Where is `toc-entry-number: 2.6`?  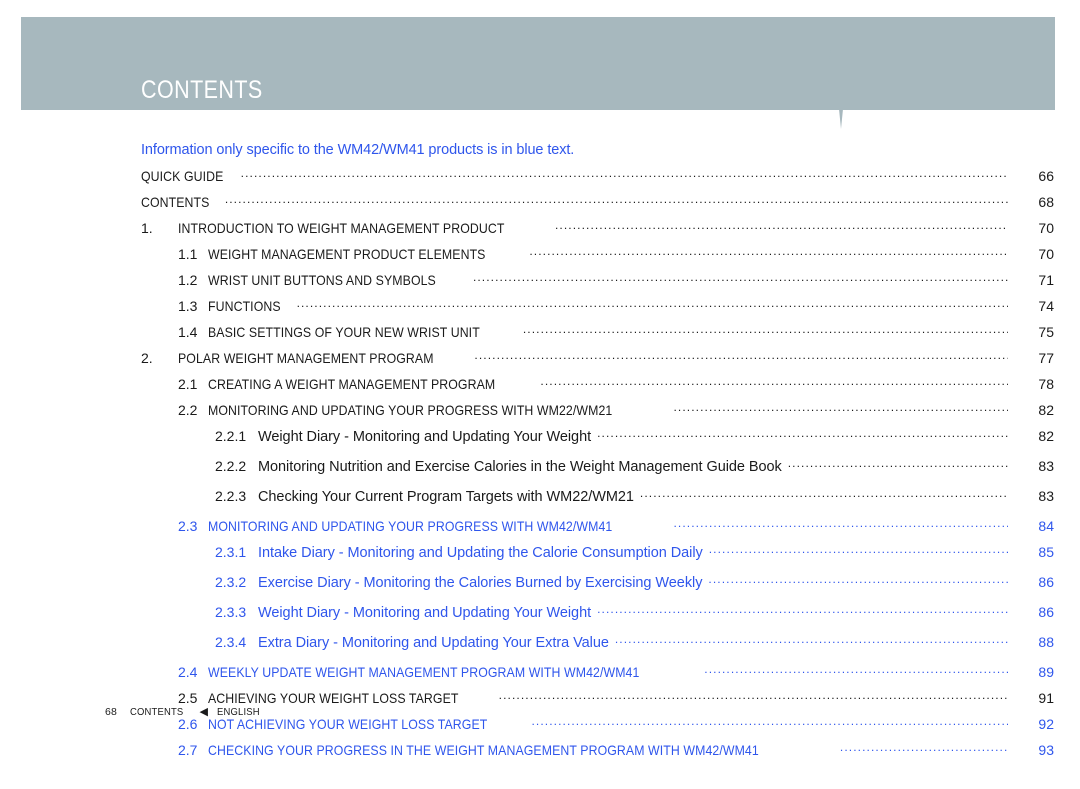
toc-entry-number: 2.6 is located at coordinates (188, 724).